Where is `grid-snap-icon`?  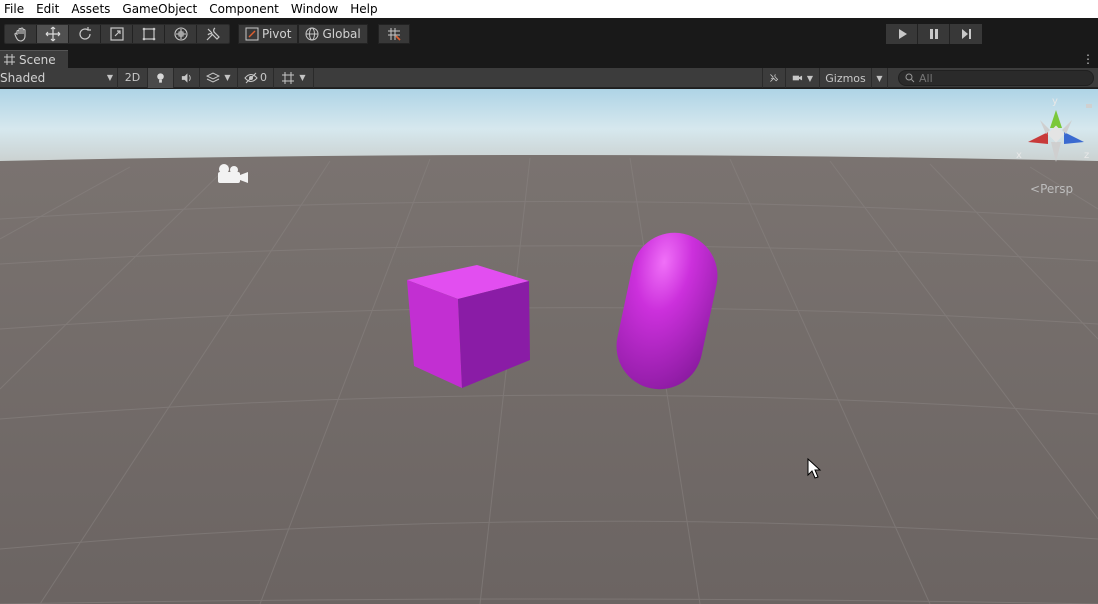 grid-snap-icon is located at coordinates (394, 34).